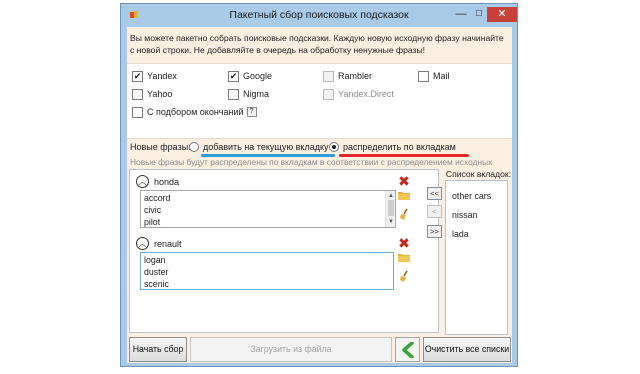  Describe the element at coordinates (156, 272) in the screenshot. I see `phrases-text: logan duster scenic` at that location.